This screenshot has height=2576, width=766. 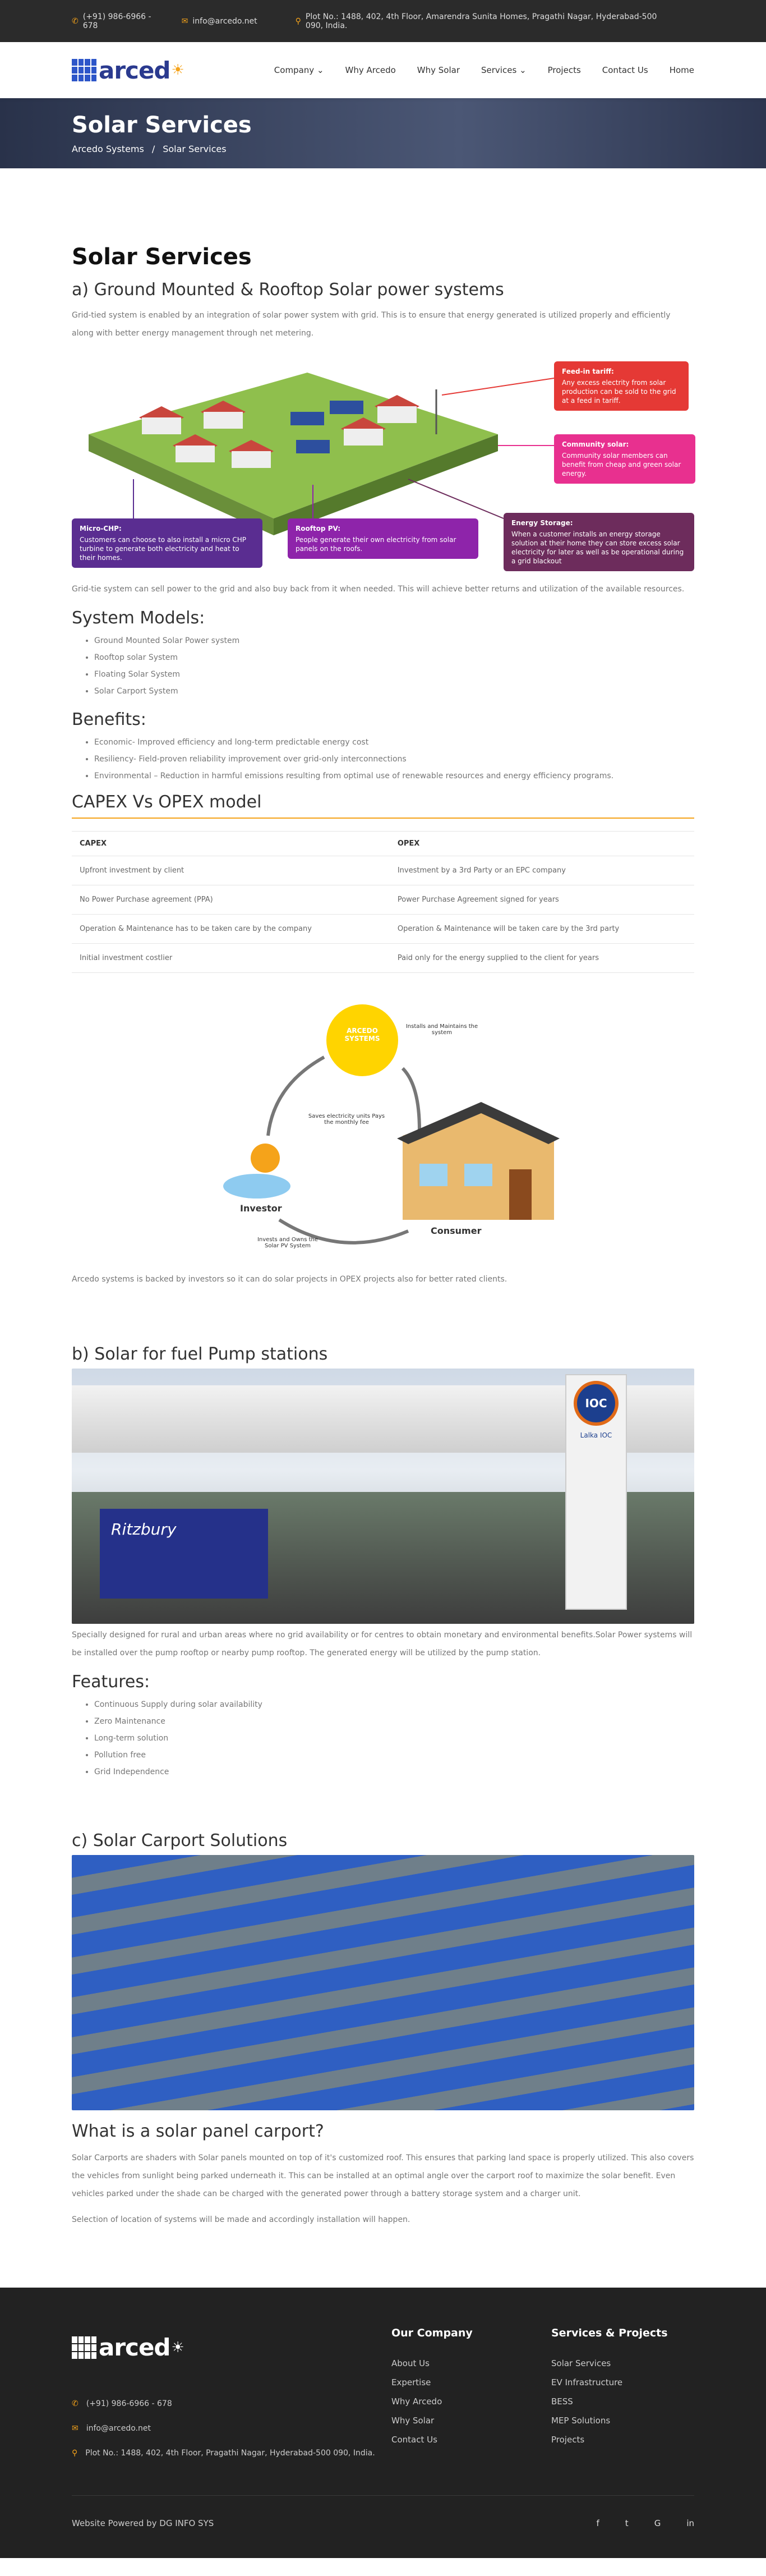 What do you see at coordinates (432, 2401) in the screenshot?
I see `footer-link: Why Arcedo` at bounding box center [432, 2401].